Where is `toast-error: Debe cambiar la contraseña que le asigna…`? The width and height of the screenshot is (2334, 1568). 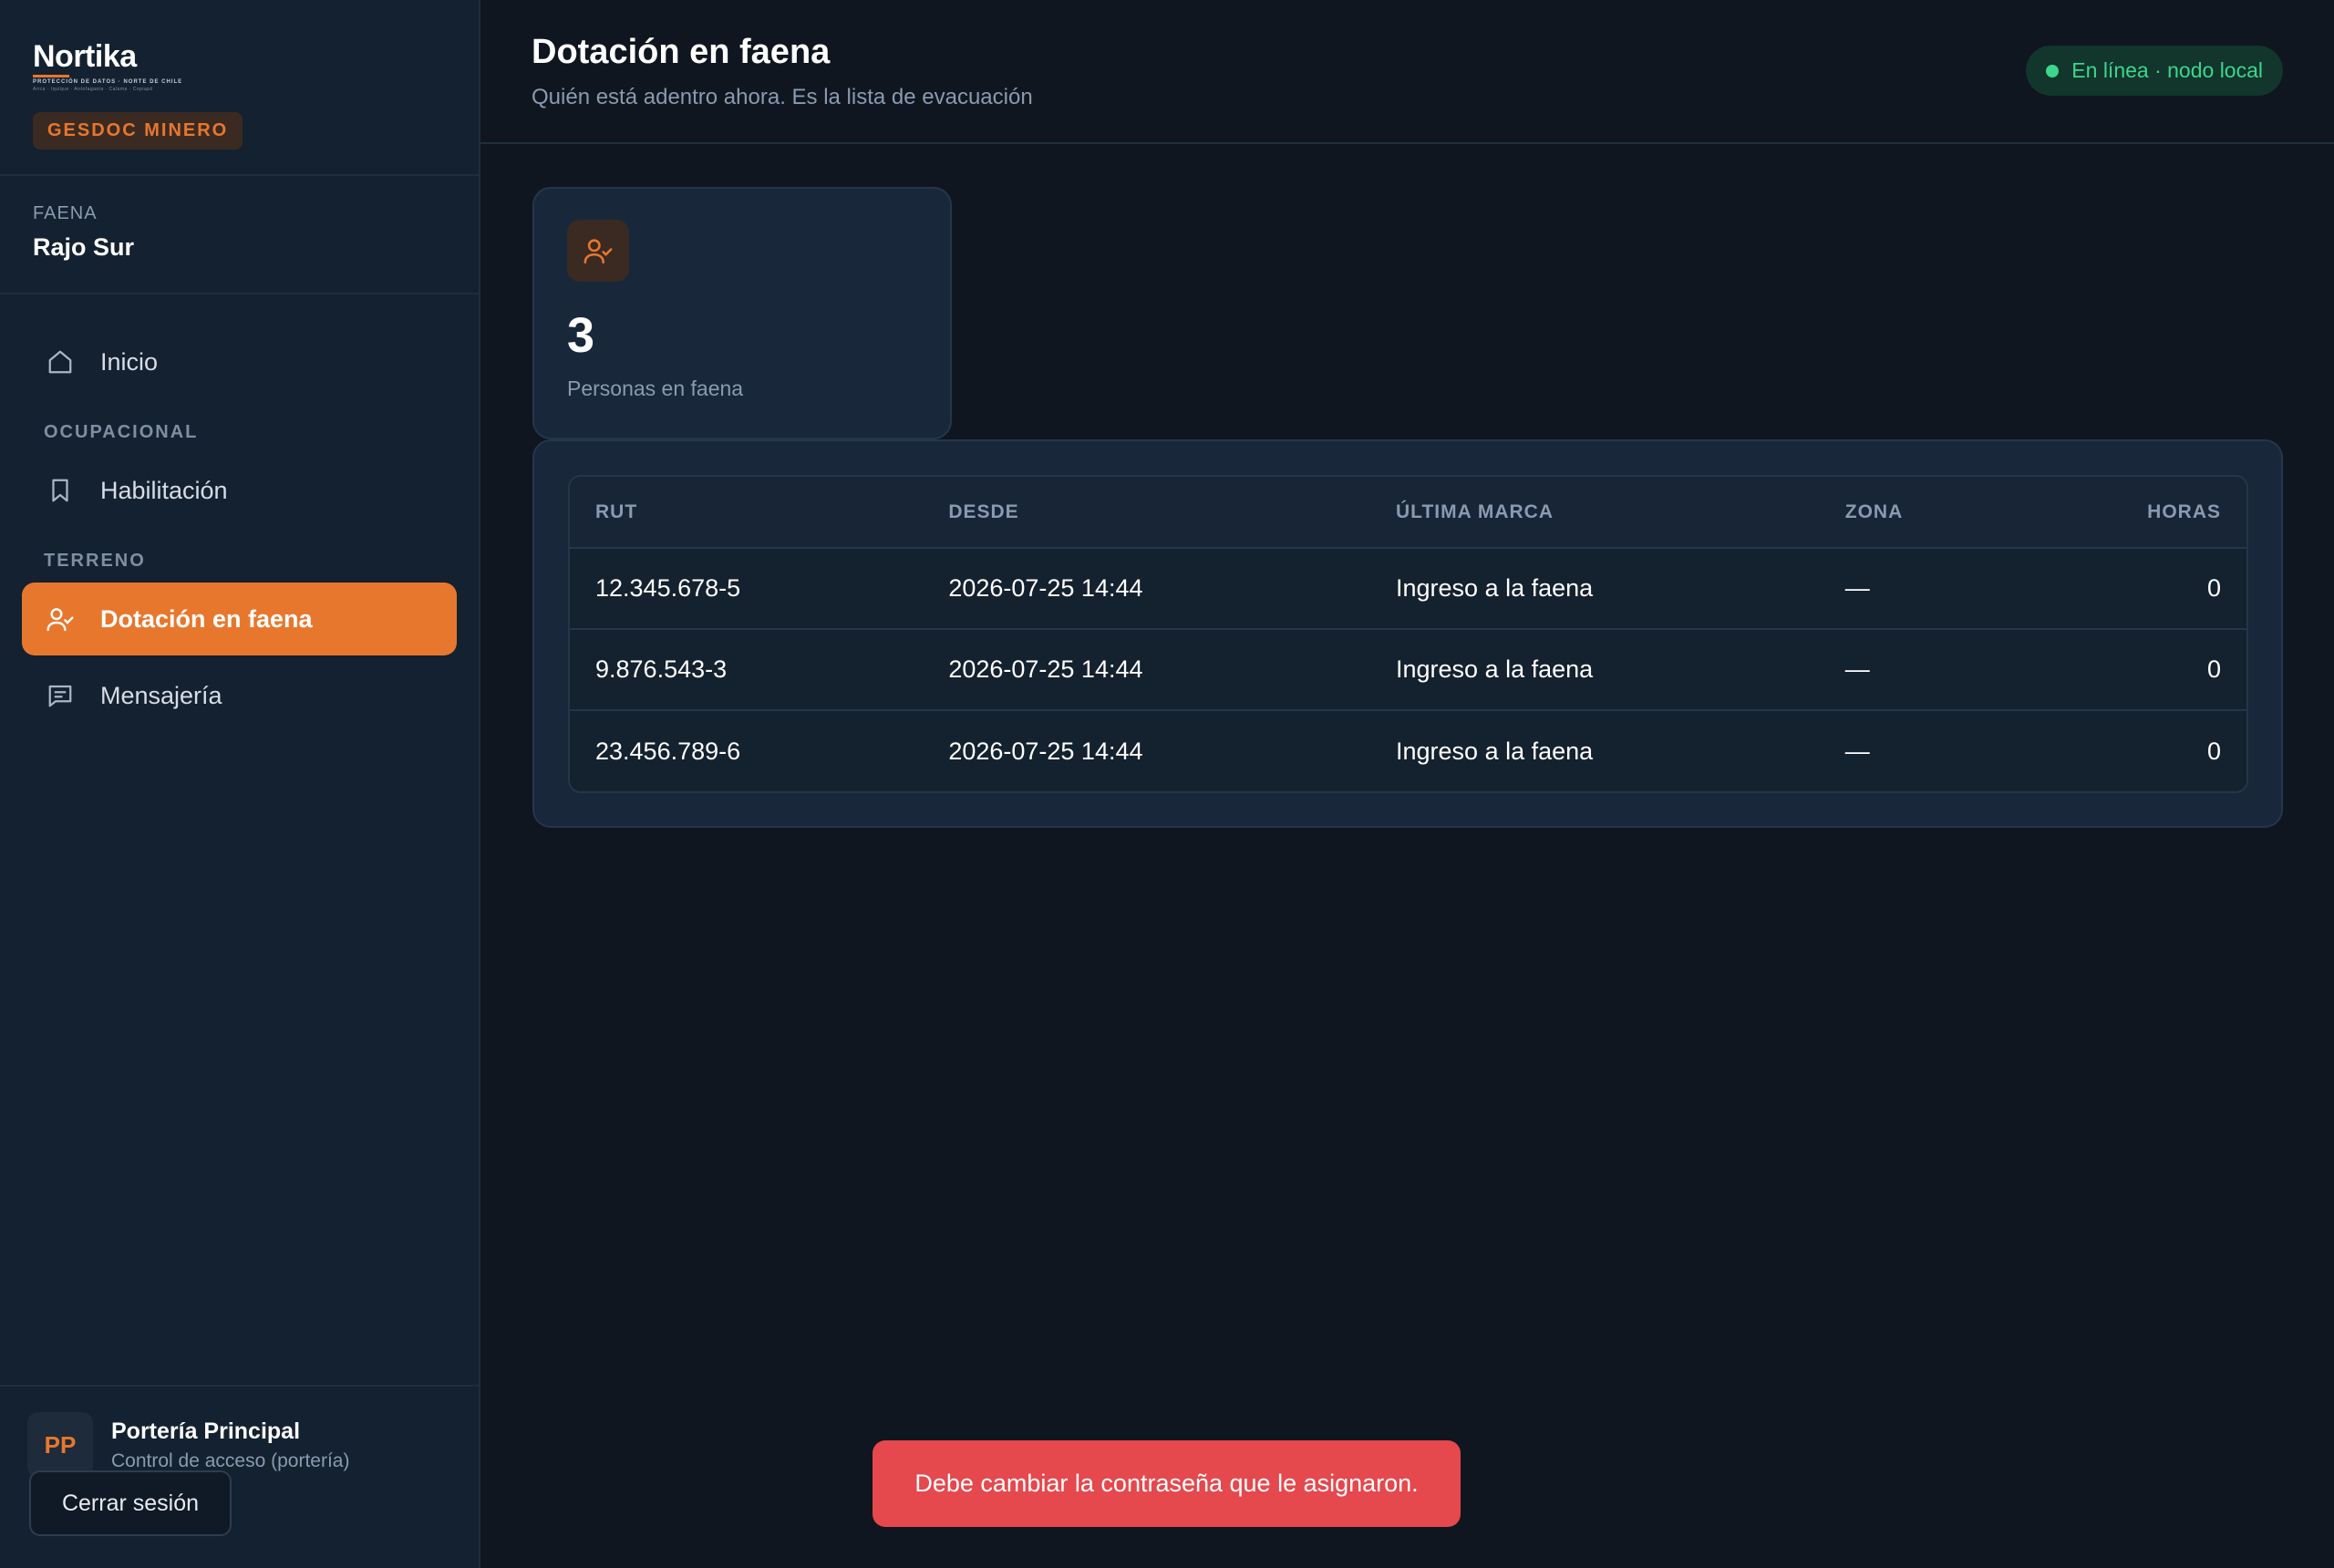
toast-error: Debe cambiar la contraseña que le asigna… is located at coordinates (1167, 1483).